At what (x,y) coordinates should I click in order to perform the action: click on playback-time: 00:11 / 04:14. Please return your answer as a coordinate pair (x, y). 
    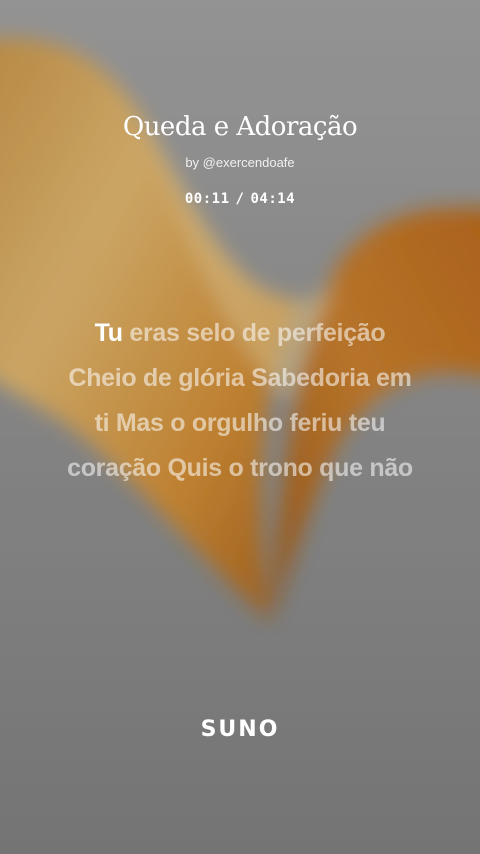
    Looking at the image, I should click on (240, 199).